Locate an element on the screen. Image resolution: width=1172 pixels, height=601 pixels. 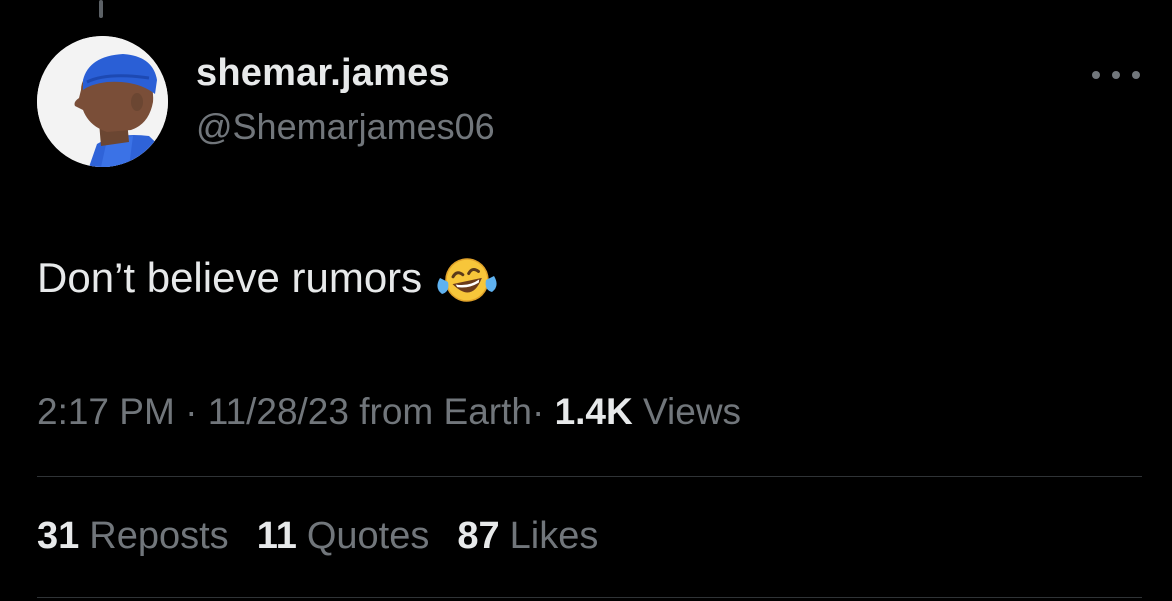
author-handle: @Shemarjames06 is located at coordinates (345, 127).